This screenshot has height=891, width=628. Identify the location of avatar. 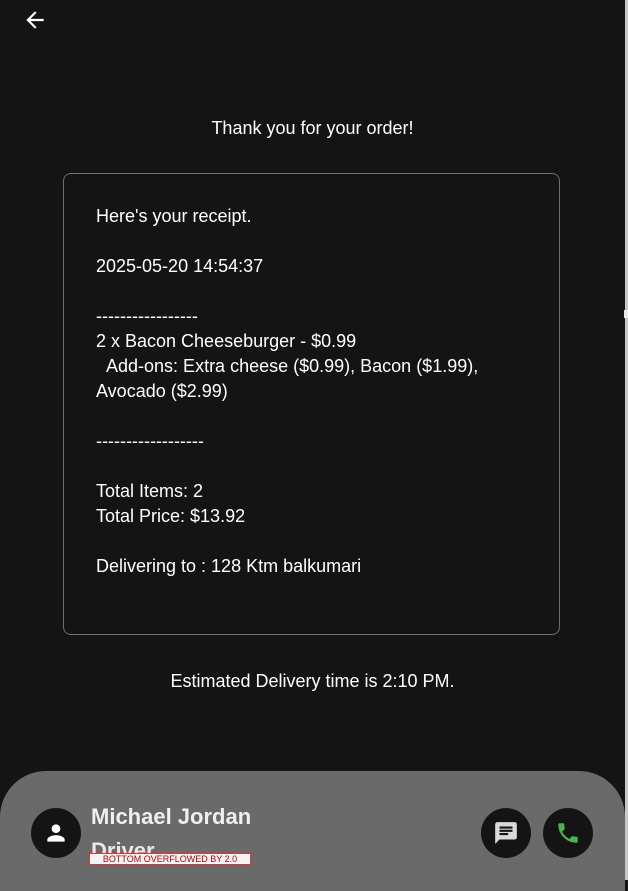
(56, 833).